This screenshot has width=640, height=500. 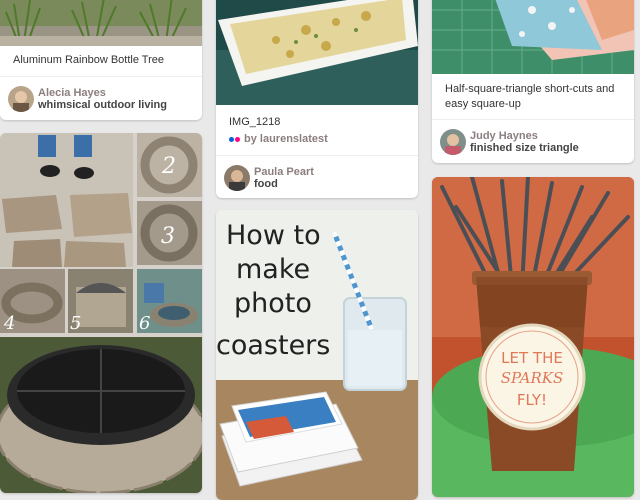 What do you see at coordinates (266, 184) in the screenshot?
I see `board-name: food` at bounding box center [266, 184].